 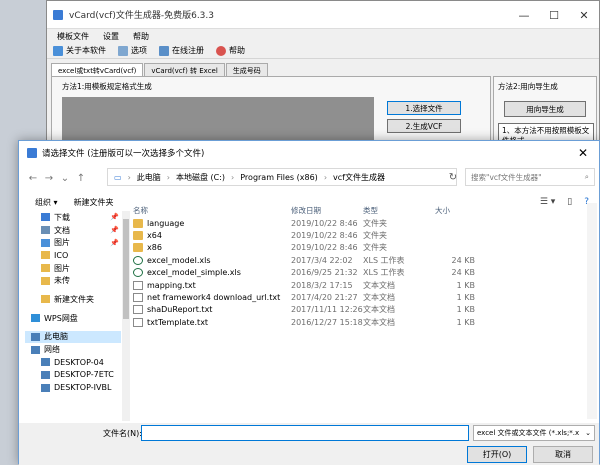 What do you see at coordinates (73, 268) in the screenshot?
I see `sidebar-item: 图片` at bounding box center [73, 268].